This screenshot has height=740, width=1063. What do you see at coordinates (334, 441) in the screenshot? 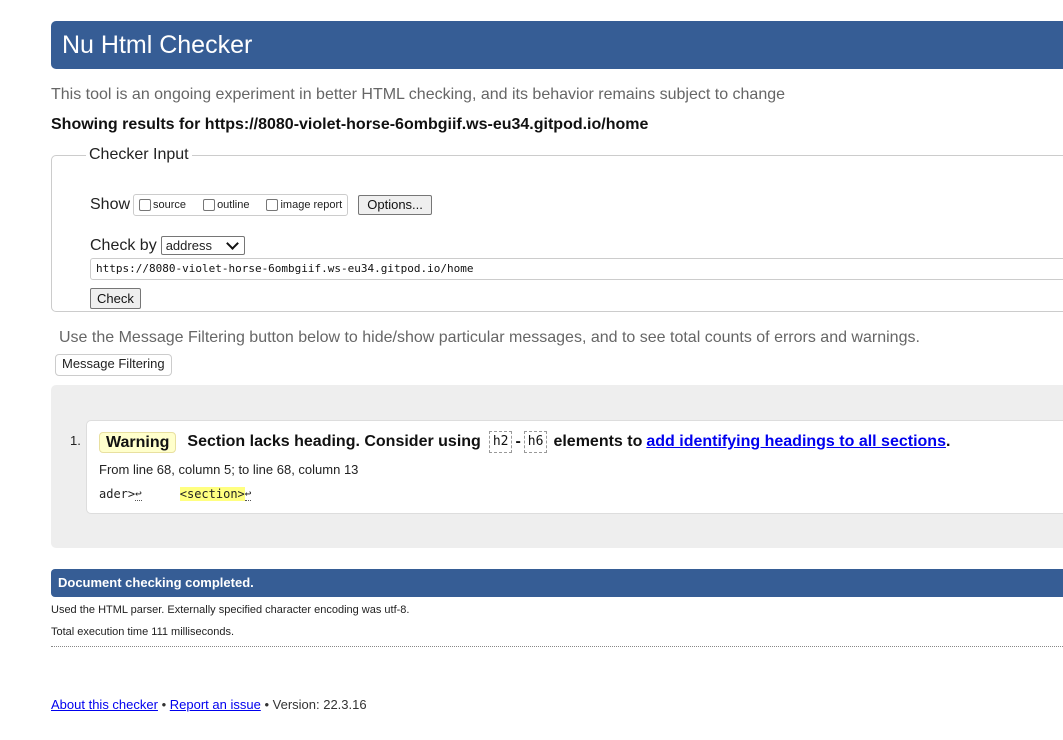
I see `message-text-before: Section lacks heading. Consider using` at bounding box center [334, 441].